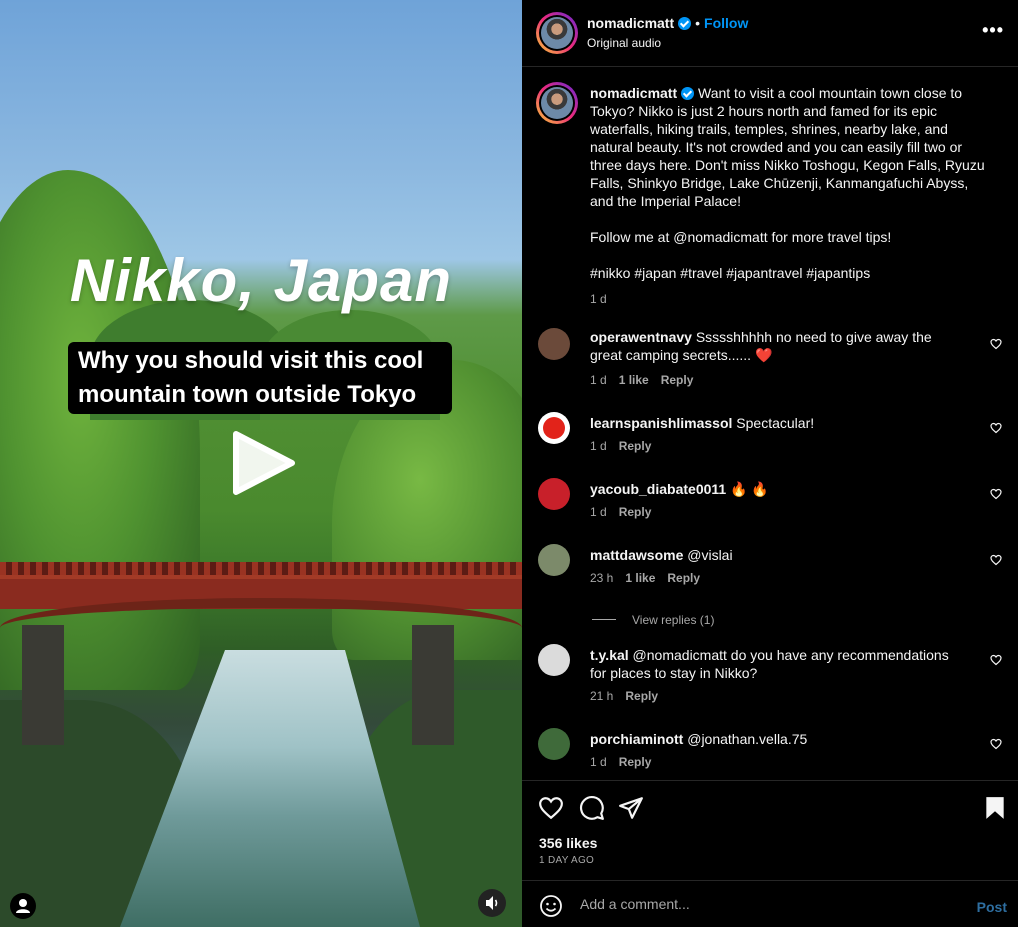 This screenshot has width=1018, height=927. What do you see at coordinates (749, 489) in the screenshot?
I see `comment-text: 🔥 🔥` at bounding box center [749, 489].